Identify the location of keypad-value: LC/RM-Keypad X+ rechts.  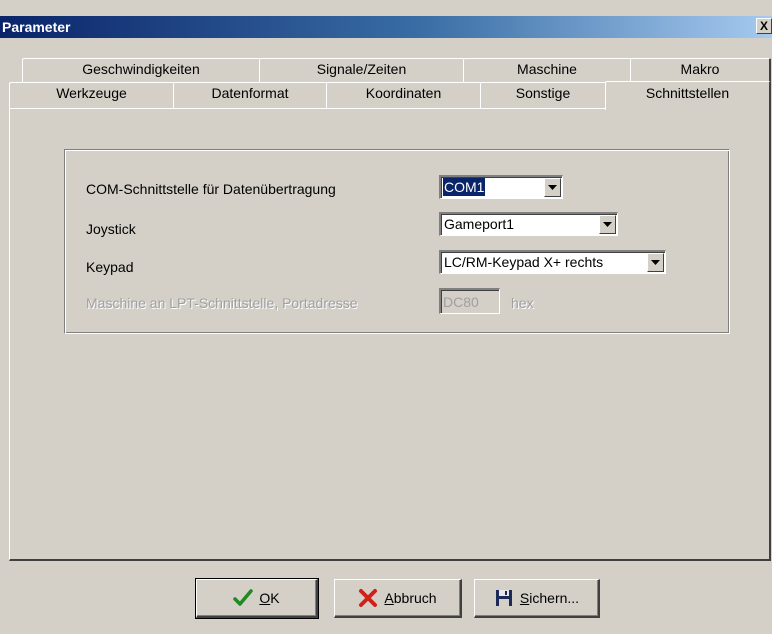
(524, 262).